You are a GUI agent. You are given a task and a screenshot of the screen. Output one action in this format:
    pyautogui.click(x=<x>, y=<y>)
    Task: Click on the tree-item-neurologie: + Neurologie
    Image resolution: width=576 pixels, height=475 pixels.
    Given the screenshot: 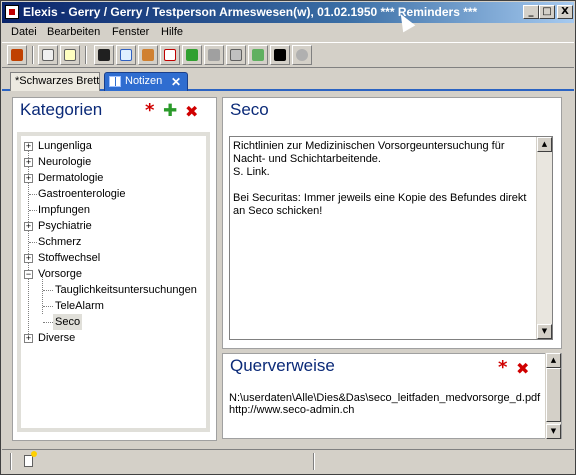 What is the action you would take?
    pyautogui.click(x=111, y=162)
    